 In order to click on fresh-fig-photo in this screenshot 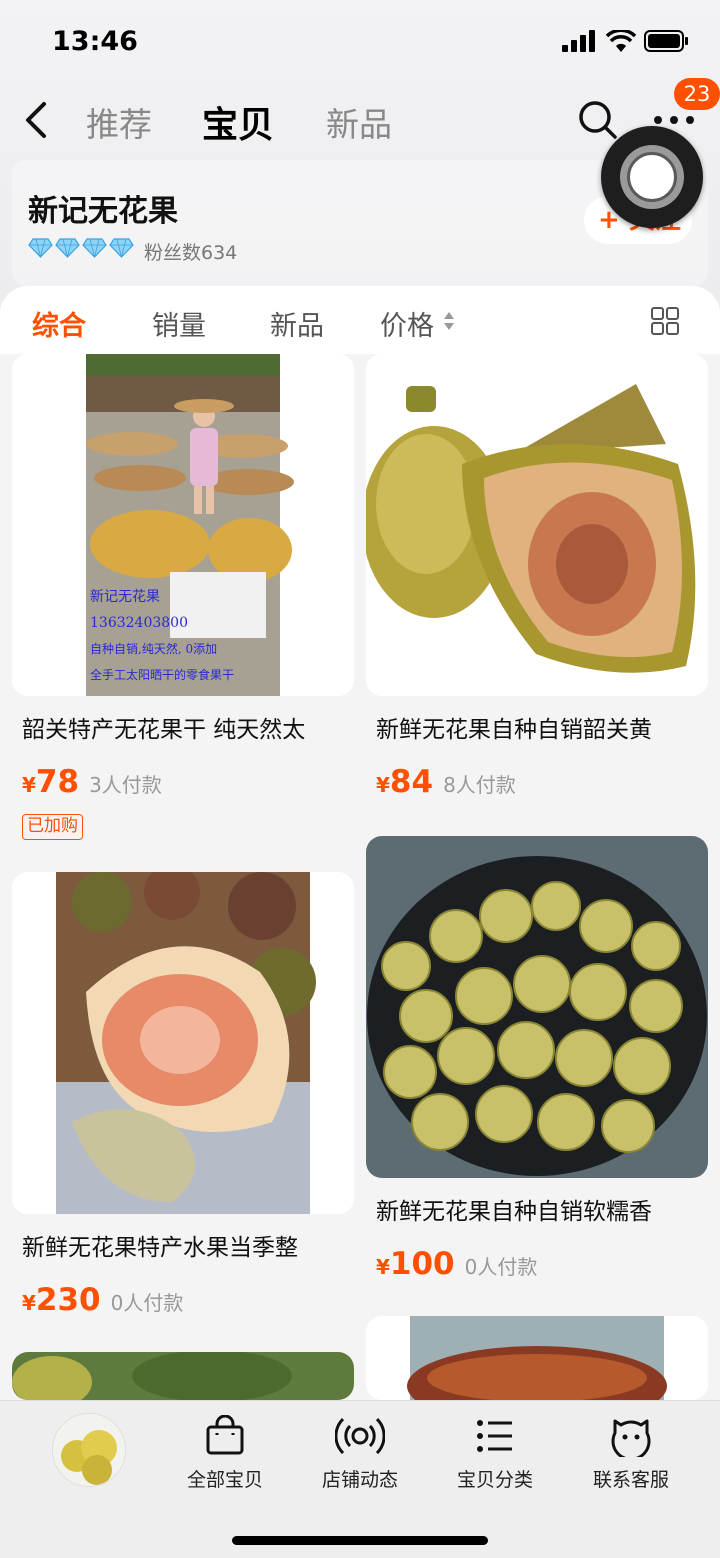, I will do `click(537, 525)`.